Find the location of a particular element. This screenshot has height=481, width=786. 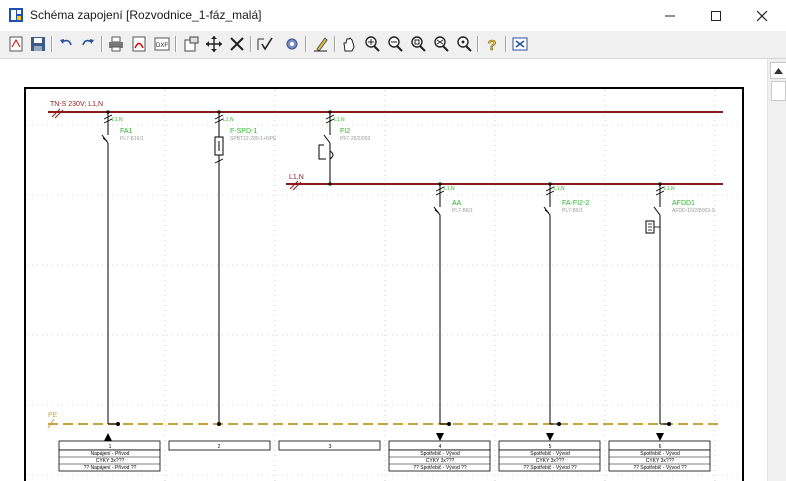

print-icon is located at coordinates (116, 44).